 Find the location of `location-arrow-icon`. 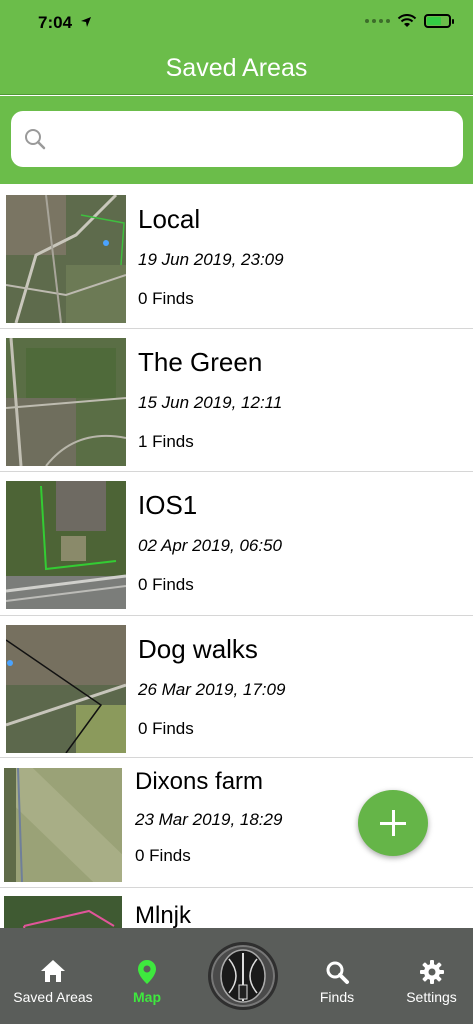

location-arrow-icon is located at coordinates (86, 22).